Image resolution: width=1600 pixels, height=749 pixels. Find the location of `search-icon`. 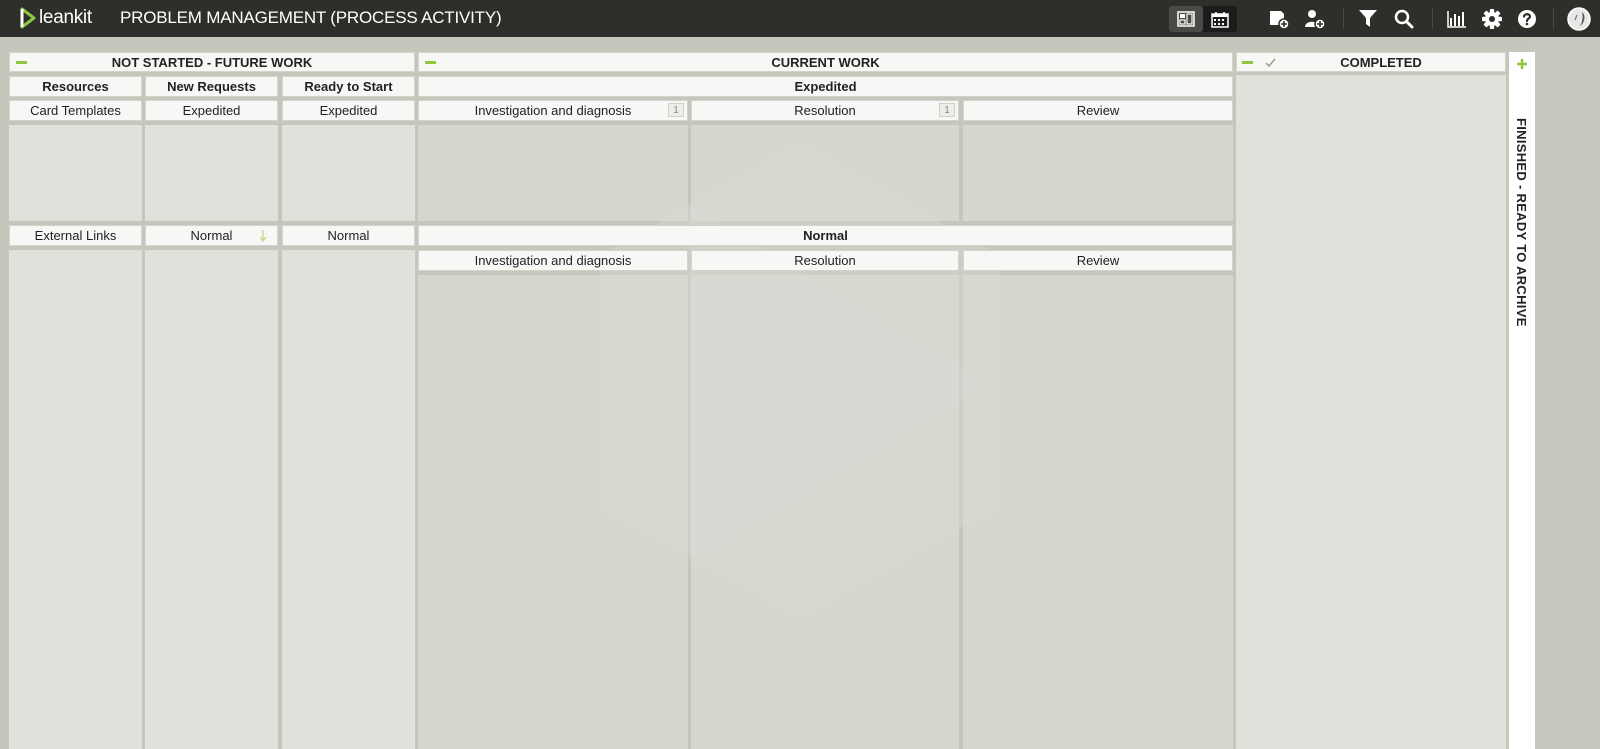

search-icon is located at coordinates (1404, 18).